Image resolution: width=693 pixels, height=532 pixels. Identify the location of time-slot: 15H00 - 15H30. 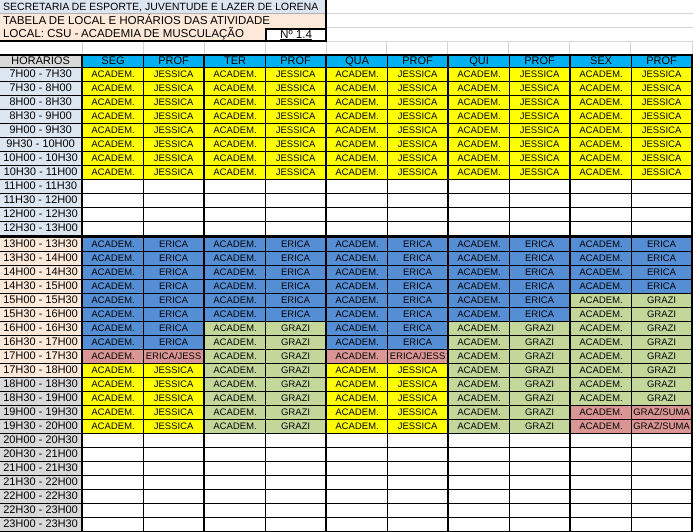
(41, 301).